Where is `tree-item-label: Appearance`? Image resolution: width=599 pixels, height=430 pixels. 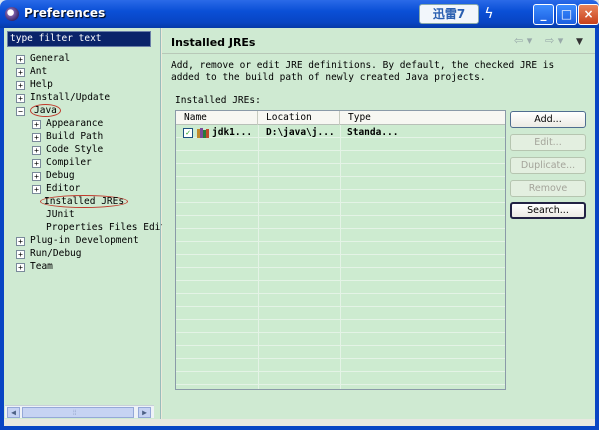
tree-item-label: Appearance is located at coordinates (75, 123).